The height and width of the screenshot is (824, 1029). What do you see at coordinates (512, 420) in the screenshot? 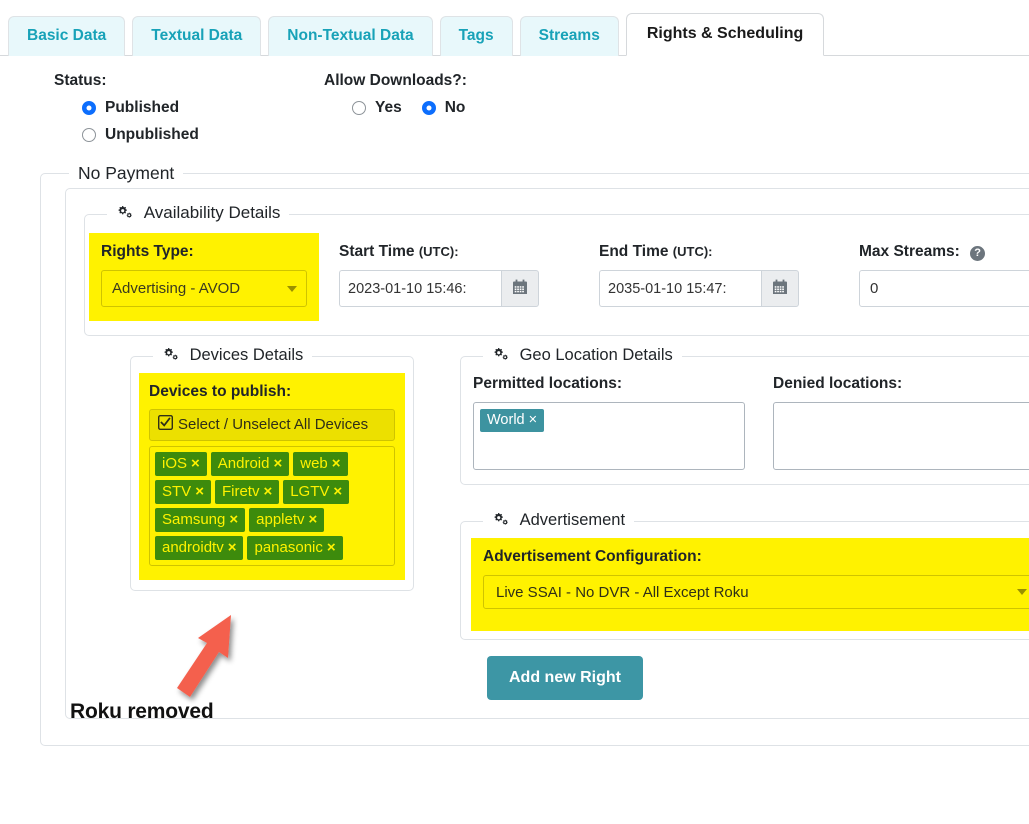
I see `location-token: World ×` at bounding box center [512, 420].